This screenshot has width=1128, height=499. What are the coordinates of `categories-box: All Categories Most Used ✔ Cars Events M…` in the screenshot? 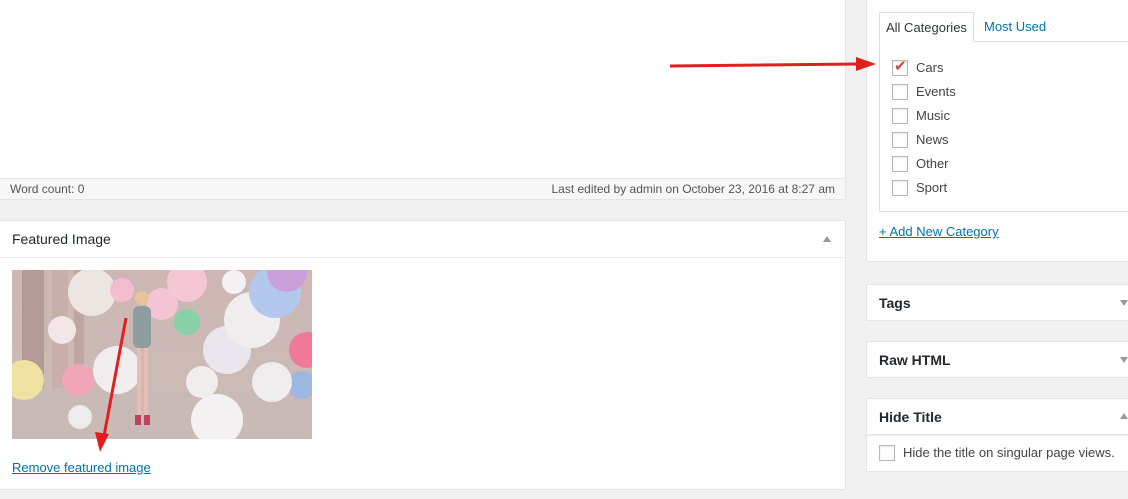 It's located at (997, 131).